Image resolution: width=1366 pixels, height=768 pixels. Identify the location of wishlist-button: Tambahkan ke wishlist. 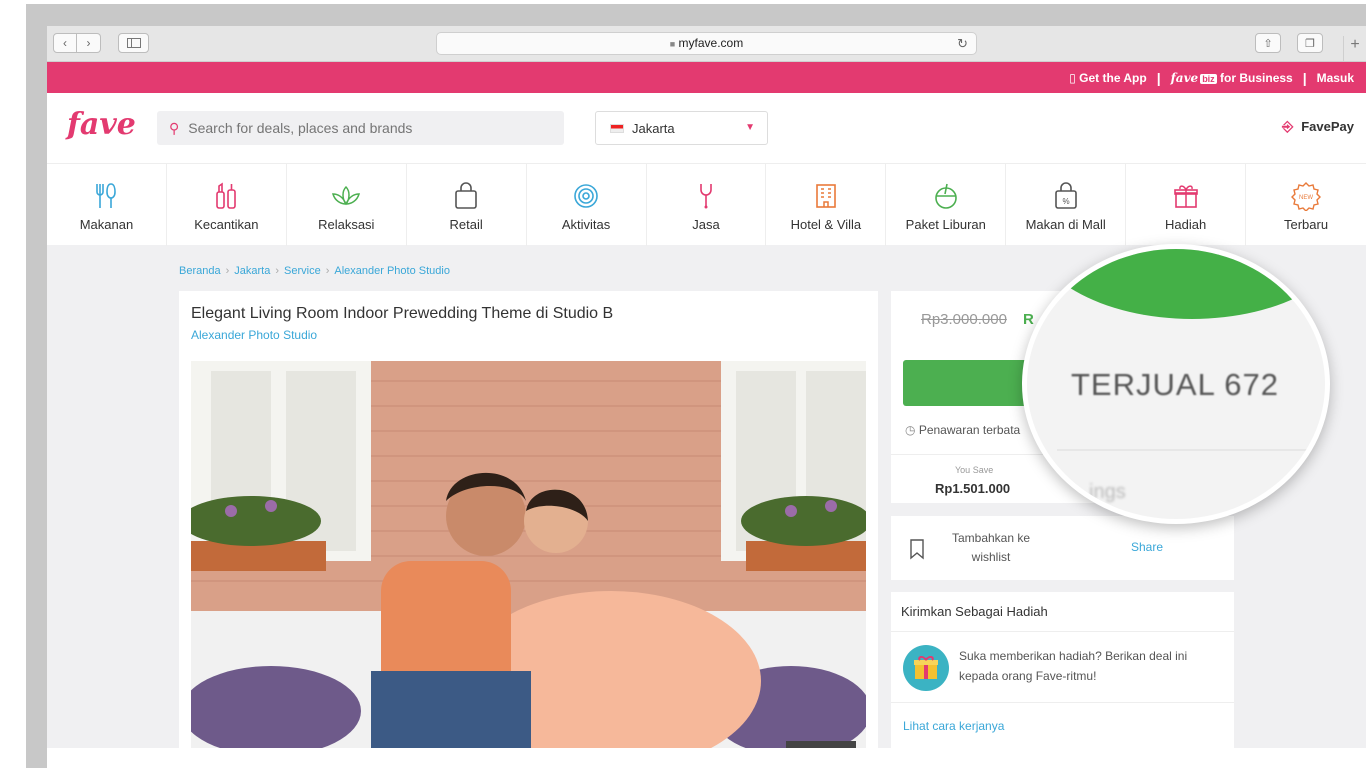
(991, 548).